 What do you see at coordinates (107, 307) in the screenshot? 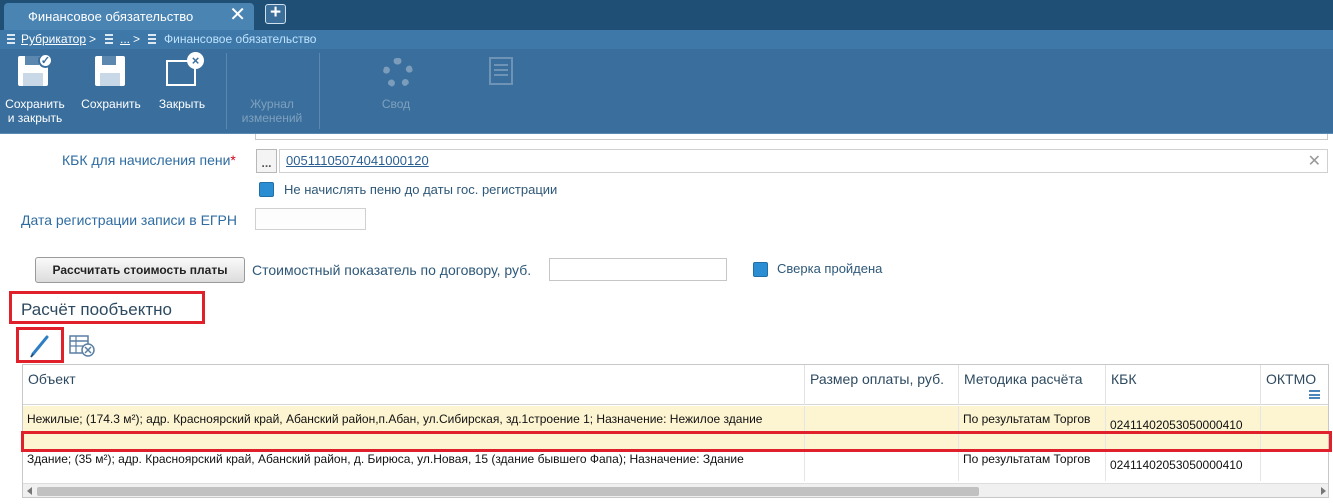
I see `section-title-highlight` at bounding box center [107, 307].